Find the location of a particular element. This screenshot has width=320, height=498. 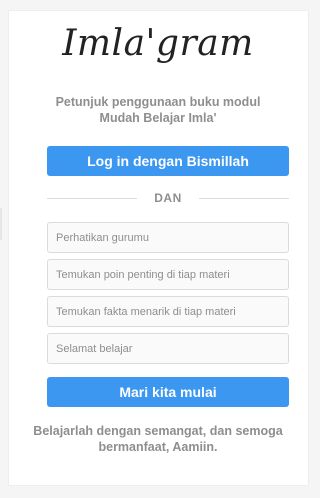

subtitle-line-1: Petunjuk penggunaan buku modul is located at coordinates (158, 102).